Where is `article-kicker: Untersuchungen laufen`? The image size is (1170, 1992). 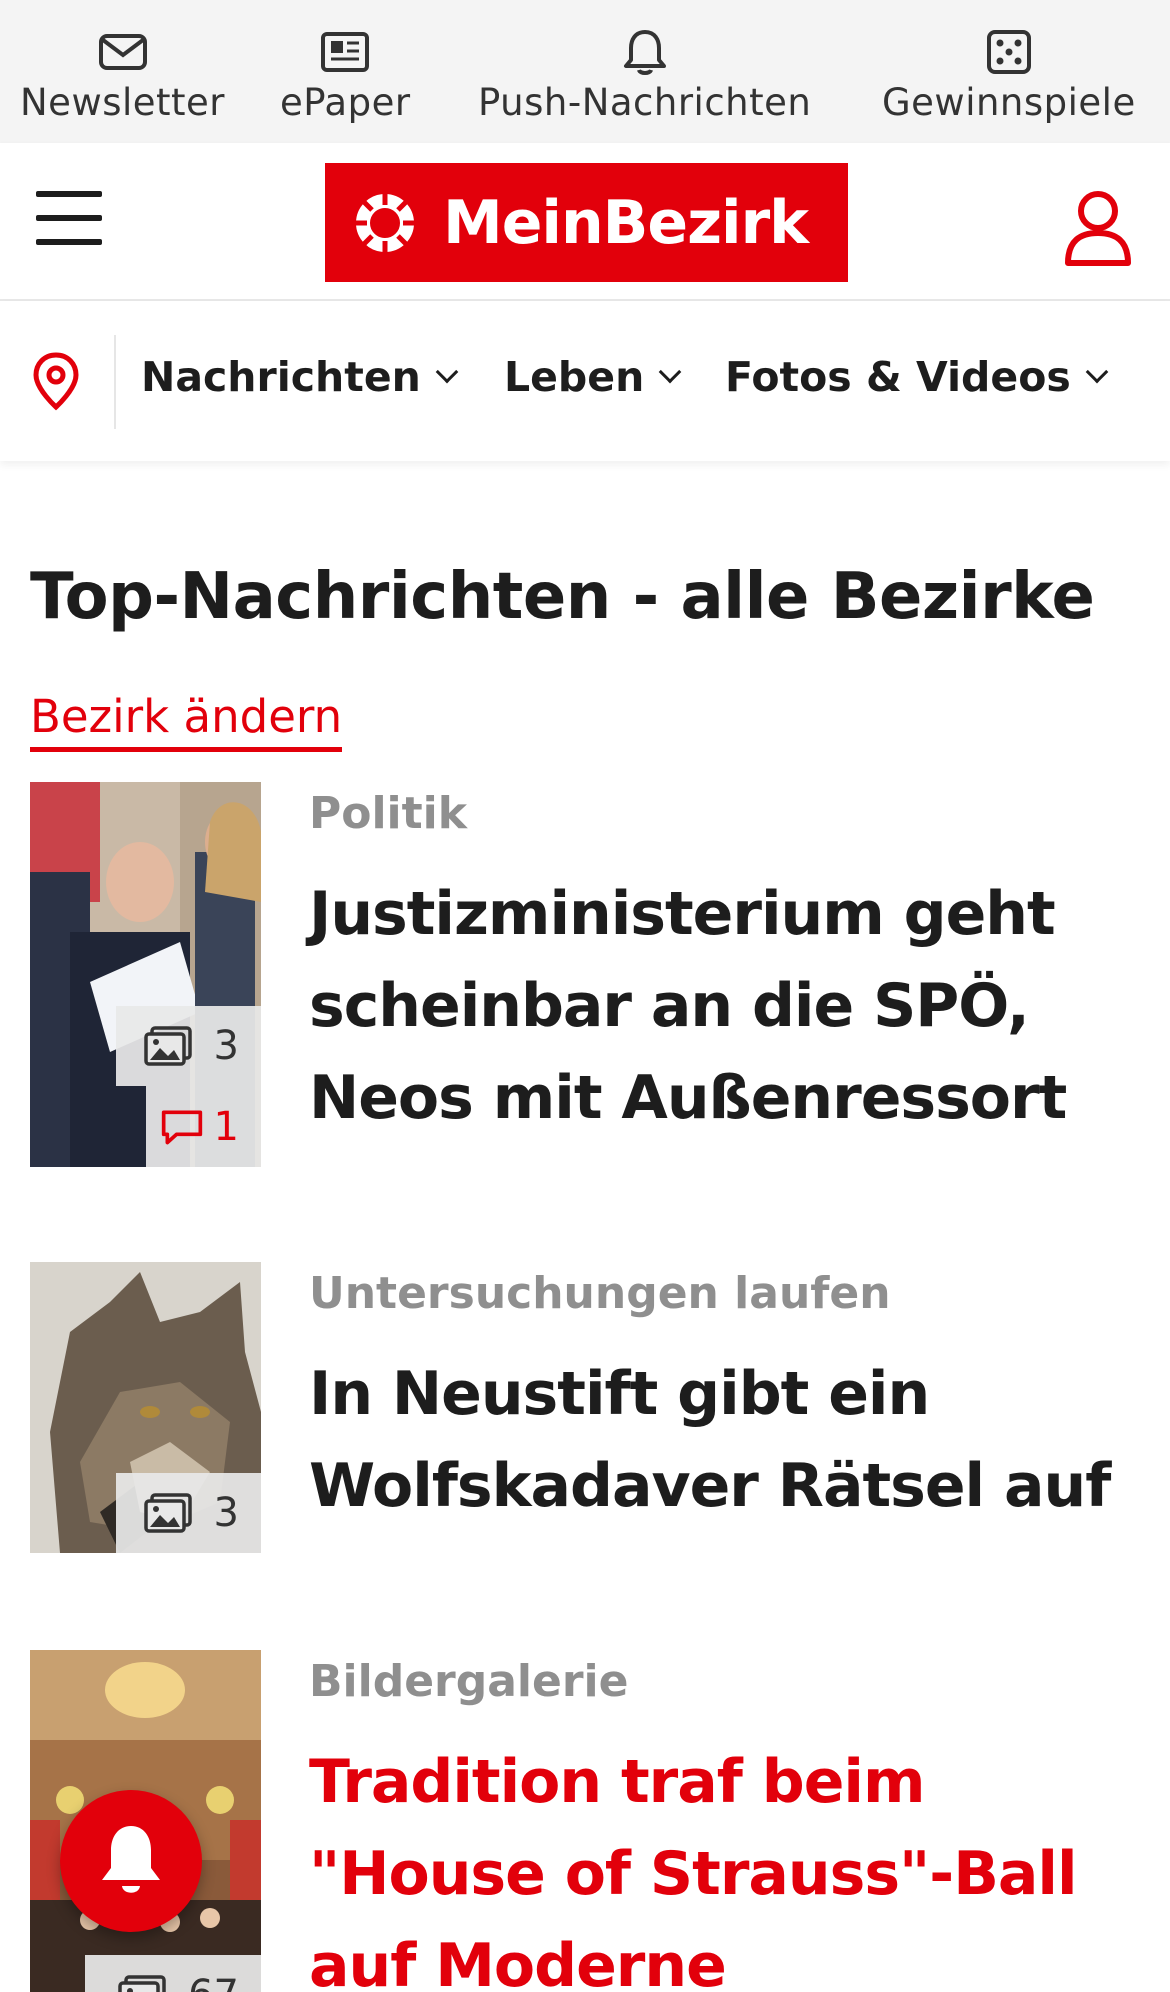 article-kicker: Untersuchungen laufen is located at coordinates (600, 1293).